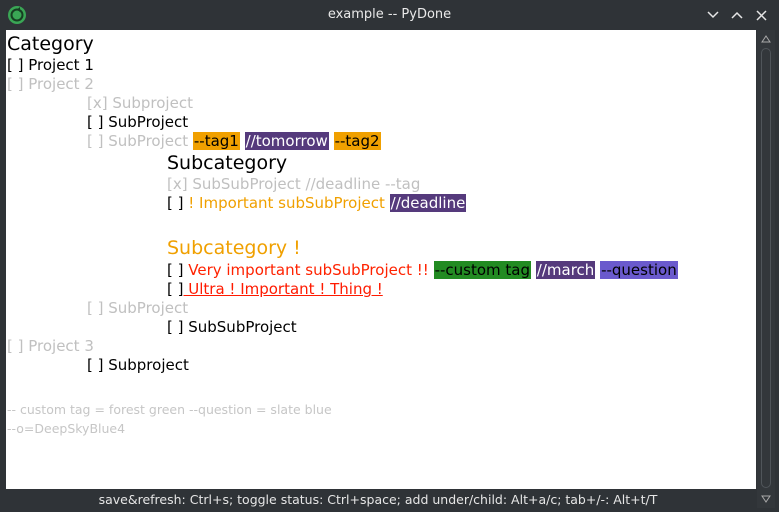 The height and width of the screenshot is (512, 779). Describe the element at coordinates (138, 365) in the screenshot. I see `task-line: [ ] Subproject` at that location.